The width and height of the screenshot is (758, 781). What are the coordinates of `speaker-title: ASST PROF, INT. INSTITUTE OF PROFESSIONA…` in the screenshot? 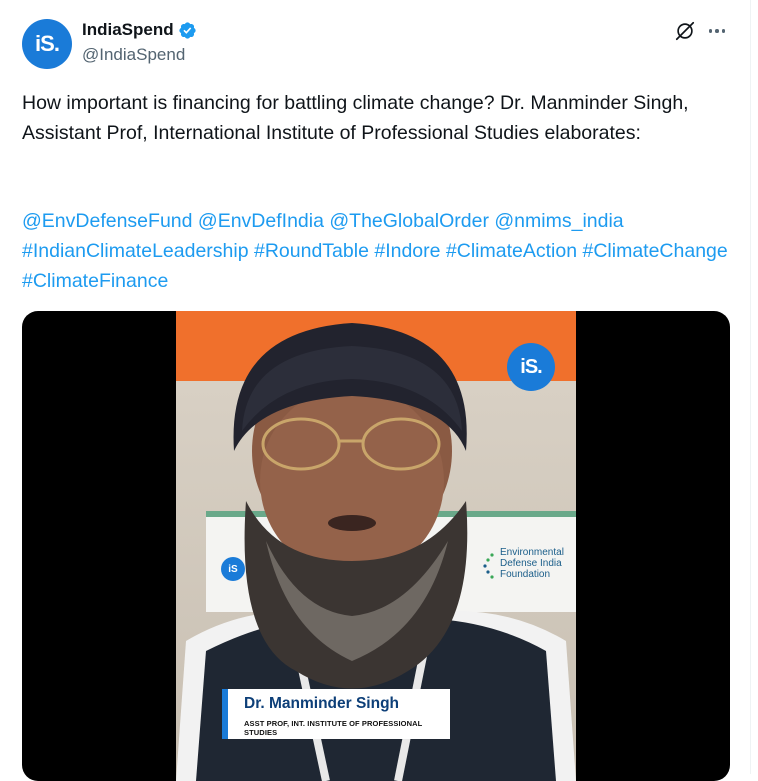 It's located at (333, 728).